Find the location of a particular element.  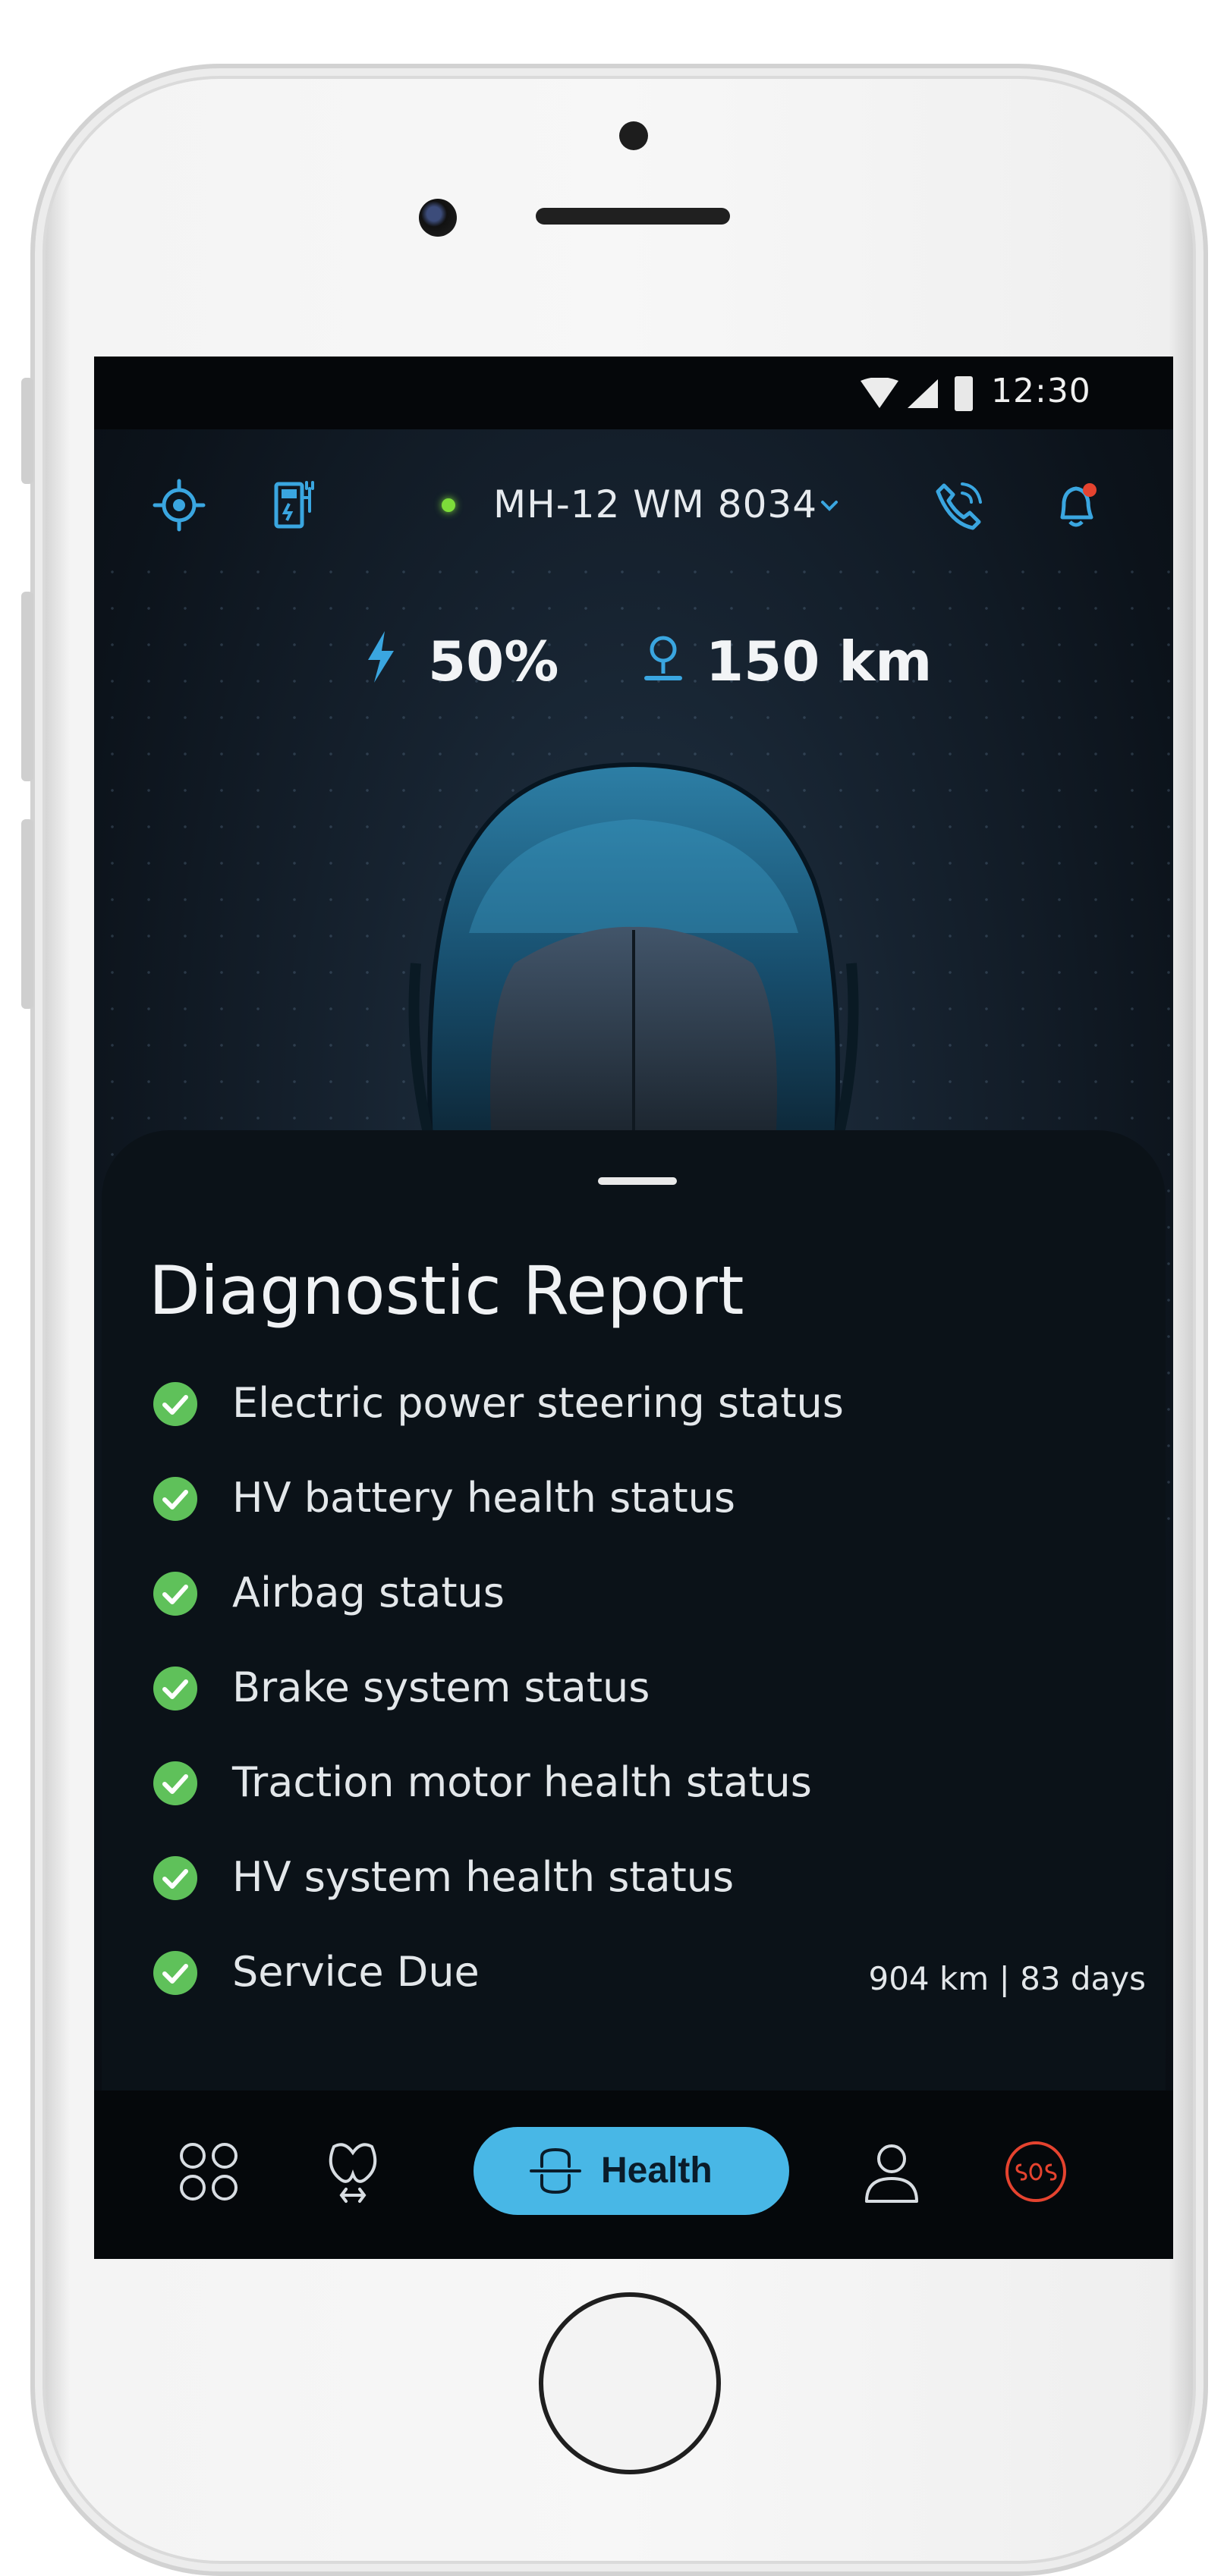

diagnostic-item: HV system health status is located at coordinates (649, 1886).